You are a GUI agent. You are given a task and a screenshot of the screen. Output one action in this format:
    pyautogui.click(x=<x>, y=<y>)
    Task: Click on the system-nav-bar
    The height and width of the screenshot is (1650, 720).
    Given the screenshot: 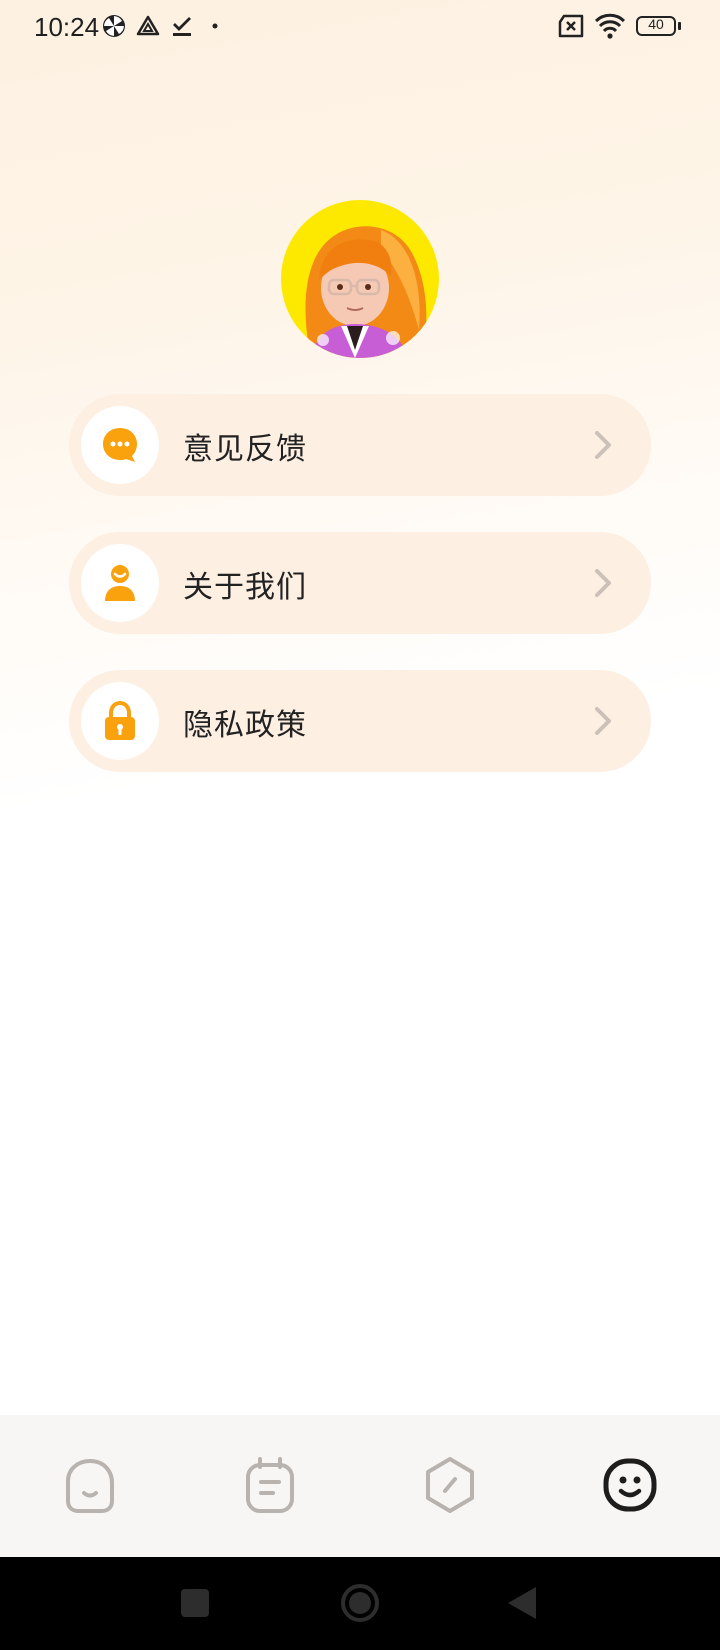 What is the action you would take?
    pyautogui.click(x=360, y=1603)
    